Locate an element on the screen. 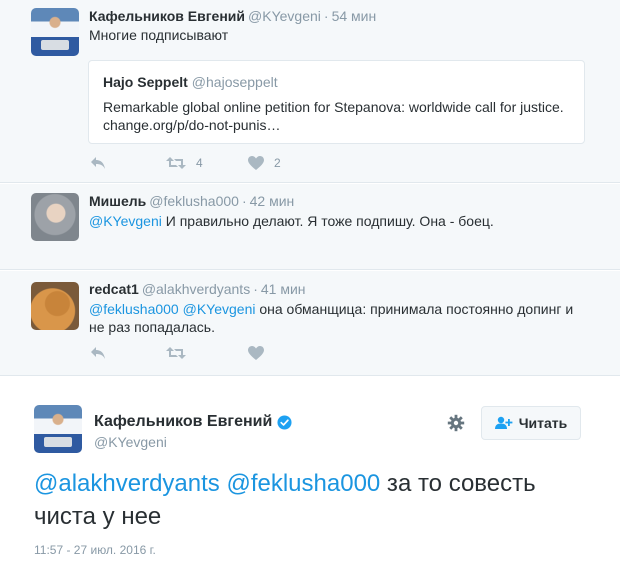  author-name: redcat1 is located at coordinates (114, 289).